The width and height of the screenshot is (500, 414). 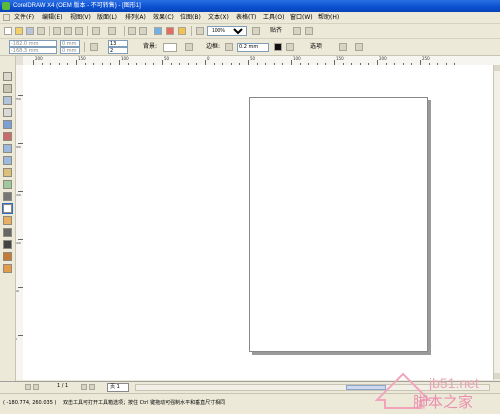 What do you see at coordinates (28, 387) in the screenshot?
I see `first-page-icon` at bounding box center [28, 387].